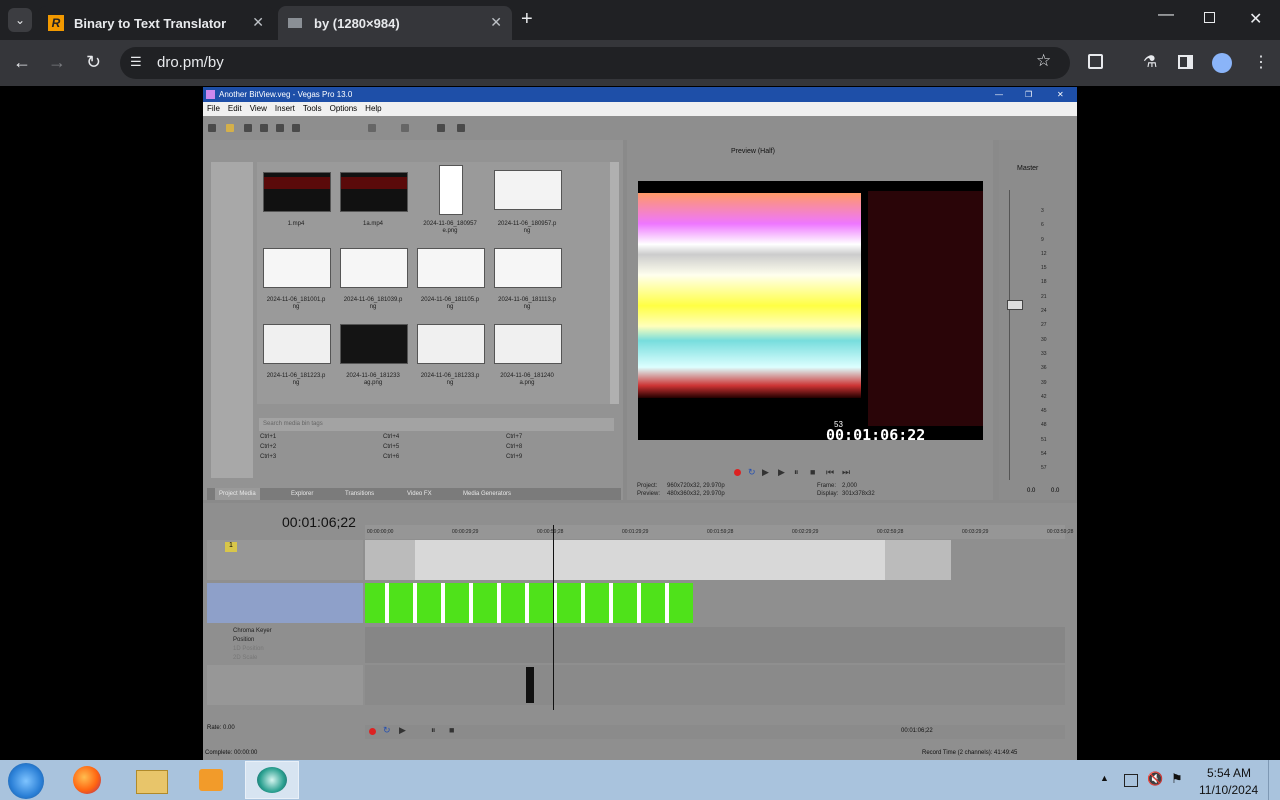  What do you see at coordinates (230, 128) in the screenshot?
I see `open-folder-icon` at bounding box center [230, 128].